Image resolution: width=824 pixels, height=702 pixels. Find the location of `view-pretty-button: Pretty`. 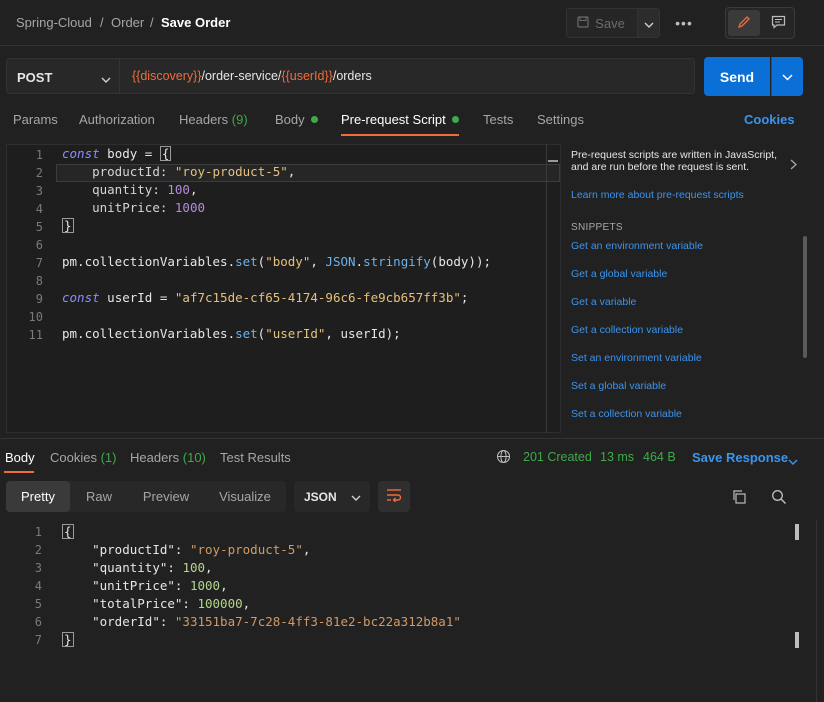

view-pretty-button: Pretty is located at coordinates (38, 496).